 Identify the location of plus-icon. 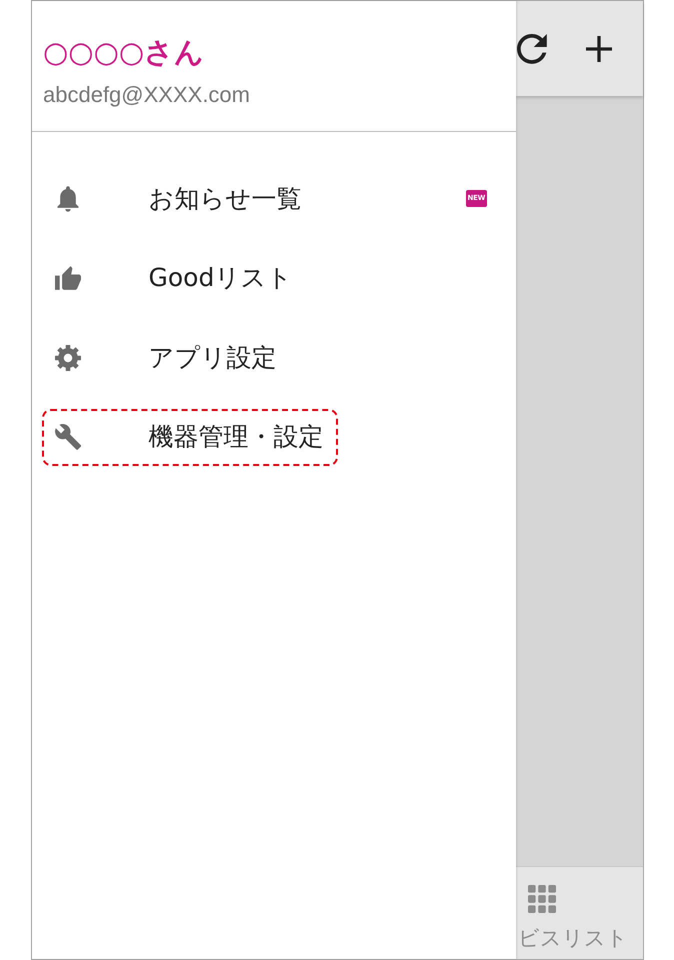
(599, 49).